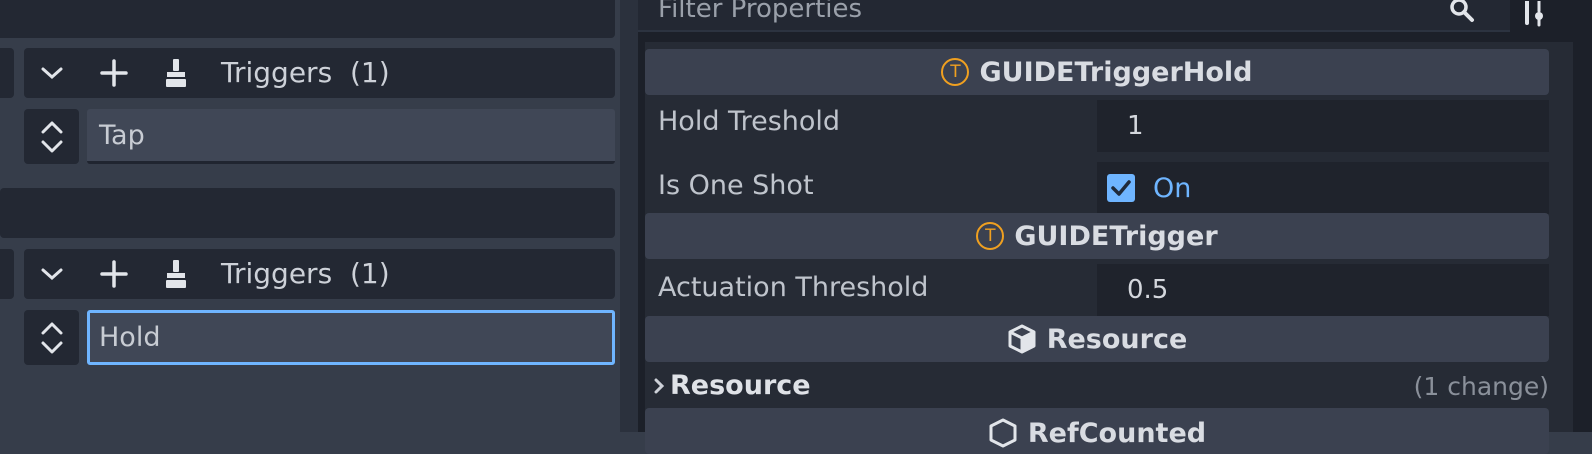  I want to click on change-count: (1 change), so click(1481, 386).